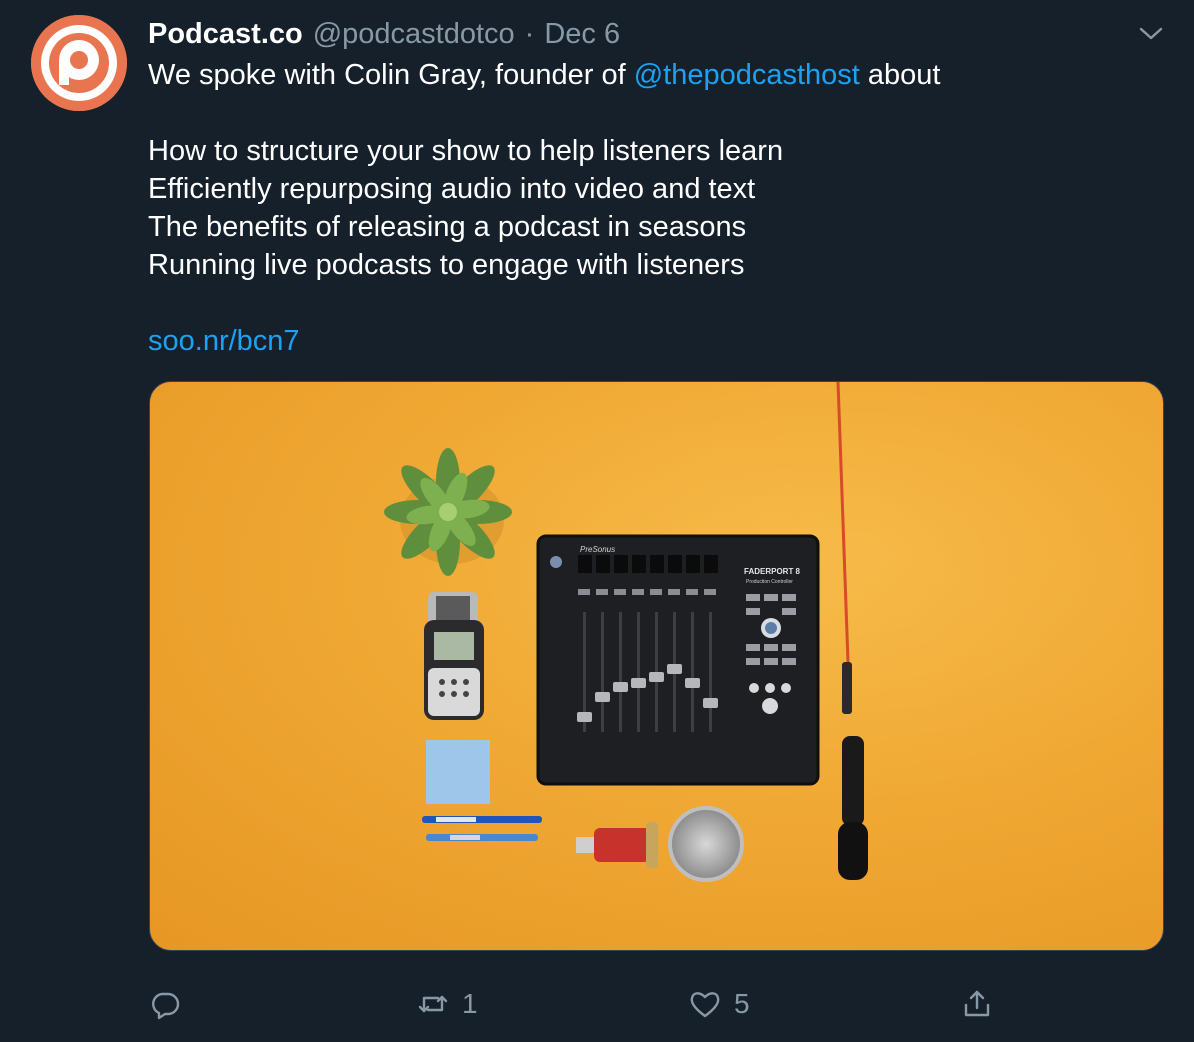 This screenshot has width=1194, height=1042. I want to click on retweet-button: 1, so click(447, 1004).